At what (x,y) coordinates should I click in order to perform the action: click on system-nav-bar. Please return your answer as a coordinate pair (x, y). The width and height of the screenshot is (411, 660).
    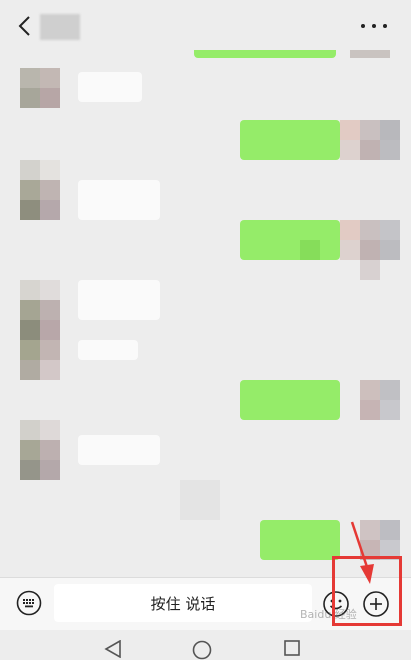
    Looking at the image, I should click on (205, 645).